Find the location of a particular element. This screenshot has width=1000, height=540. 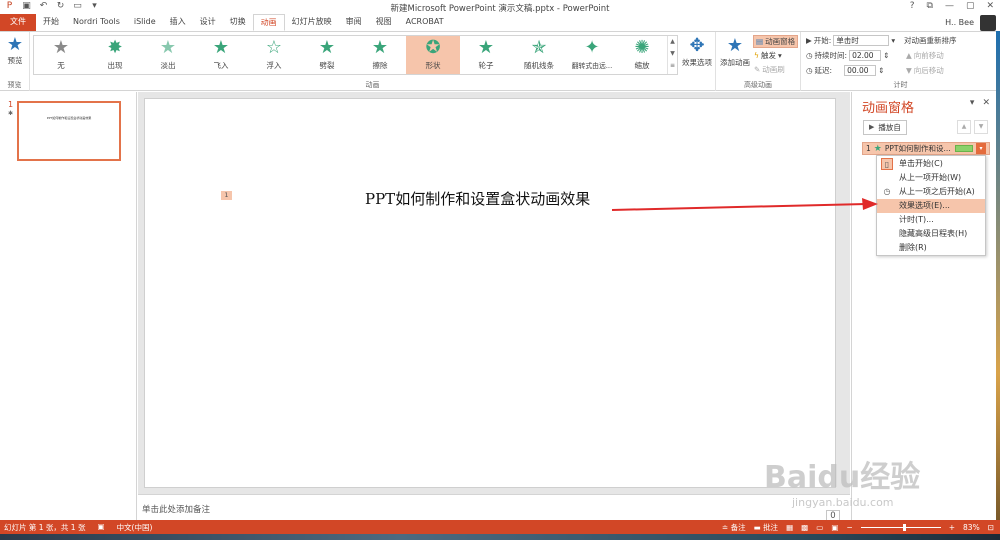

star-lines-icon: ✯ is located at coordinates (539, 47).